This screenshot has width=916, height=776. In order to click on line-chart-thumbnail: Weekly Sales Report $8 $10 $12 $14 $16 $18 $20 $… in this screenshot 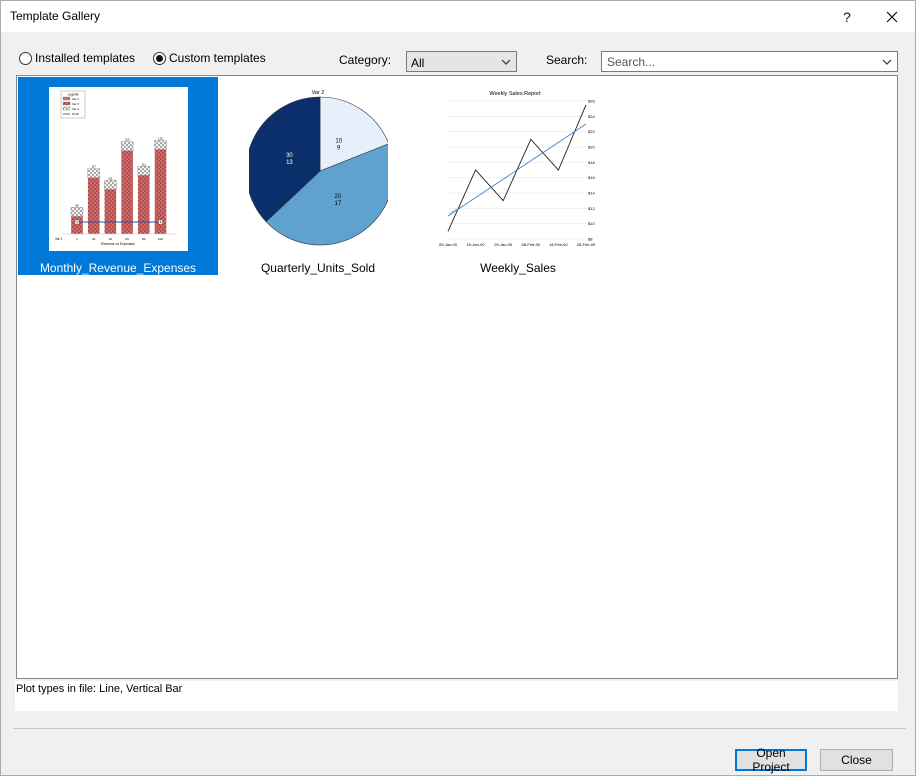, I will do `click(517, 169)`.